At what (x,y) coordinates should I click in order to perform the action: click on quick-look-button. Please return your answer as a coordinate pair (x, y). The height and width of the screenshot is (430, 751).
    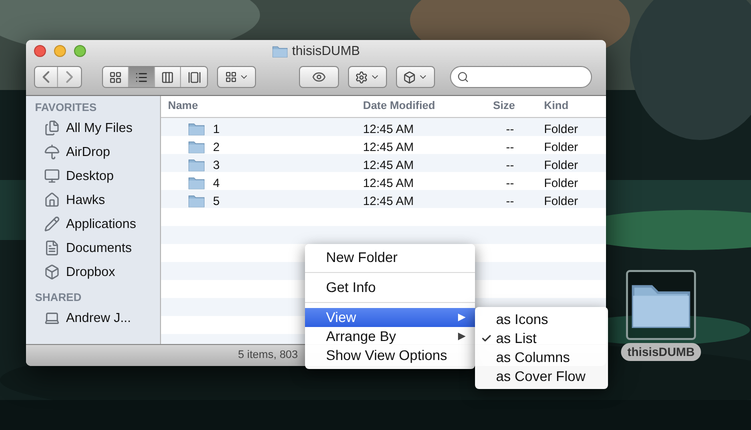
    Looking at the image, I should click on (319, 77).